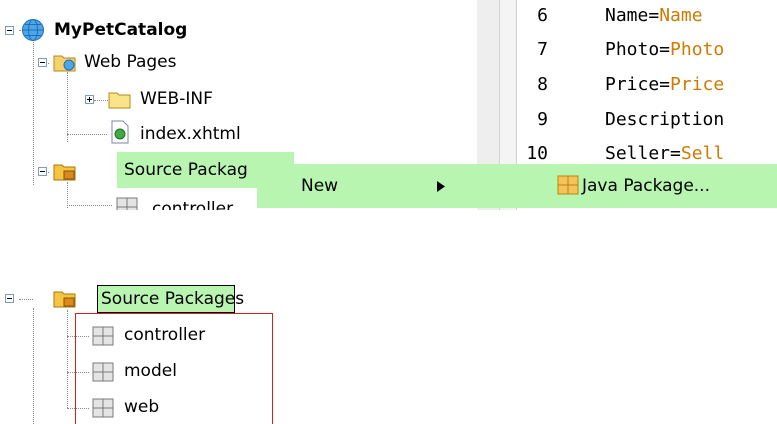 The image size is (777, 424). What do you see at coordinates (119, 100) in the screenshot?
I see `folder-icon` at bounding box center [119, 100].